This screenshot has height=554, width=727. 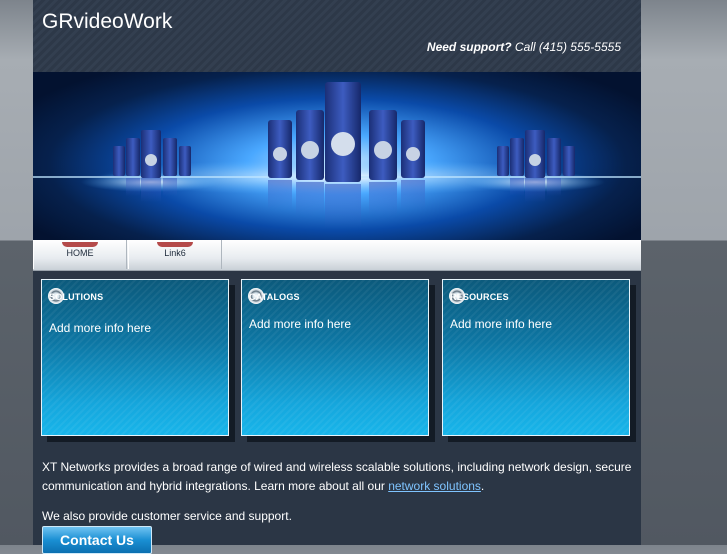 What do you see at coordinates (76, 297) in the screenshot?
I see `box-title: SOLUTIONS` at bounding box center [76, 297].